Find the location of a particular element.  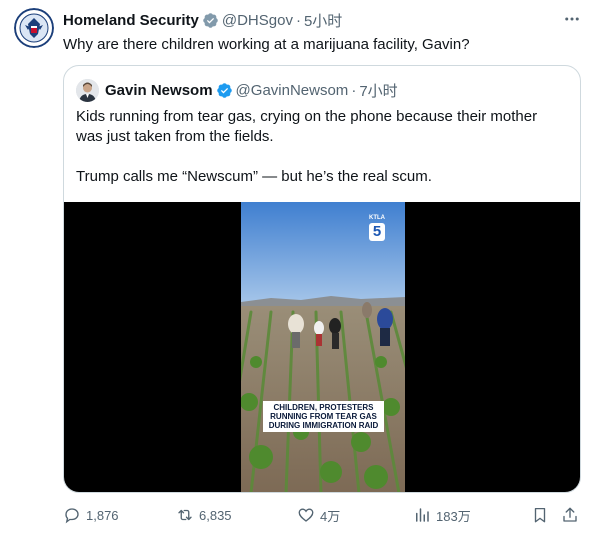

action-bar: 1,876 6,835 4万 183万 is located at coordinates (324, 515).